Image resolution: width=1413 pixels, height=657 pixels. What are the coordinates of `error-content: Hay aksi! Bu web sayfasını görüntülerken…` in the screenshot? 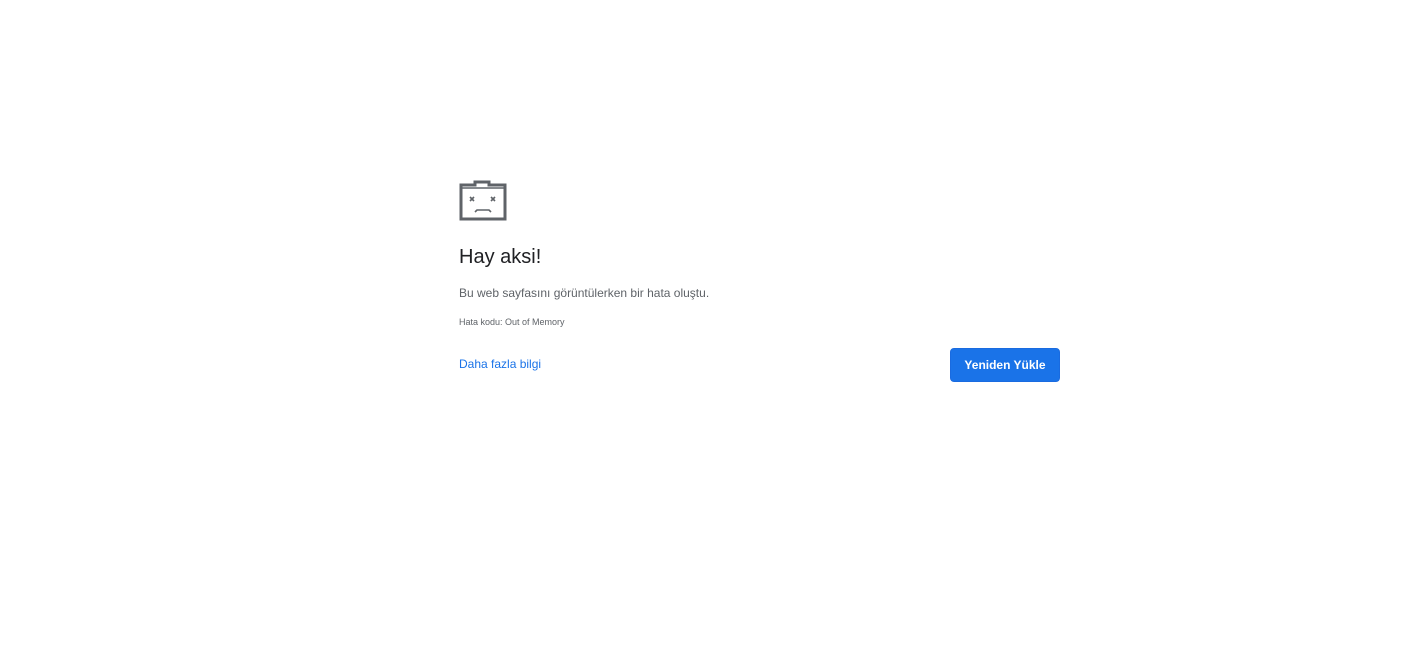 It's located at (759, 281).